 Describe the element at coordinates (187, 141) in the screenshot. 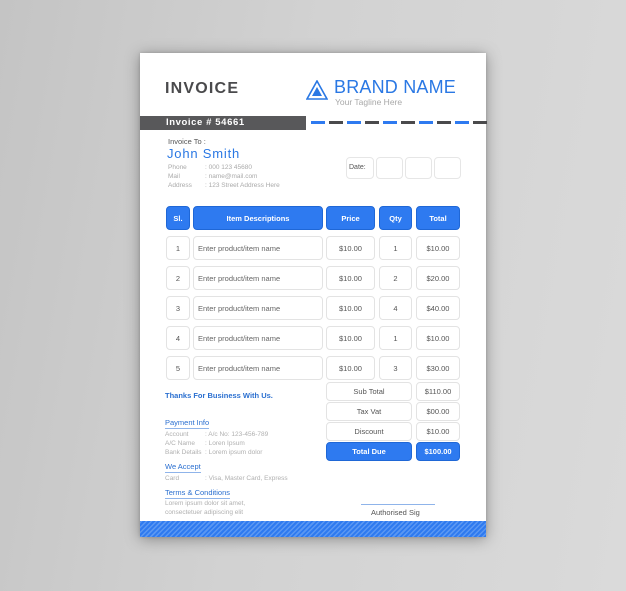

I see `invoice-to-label: Invoice To :` at that location.